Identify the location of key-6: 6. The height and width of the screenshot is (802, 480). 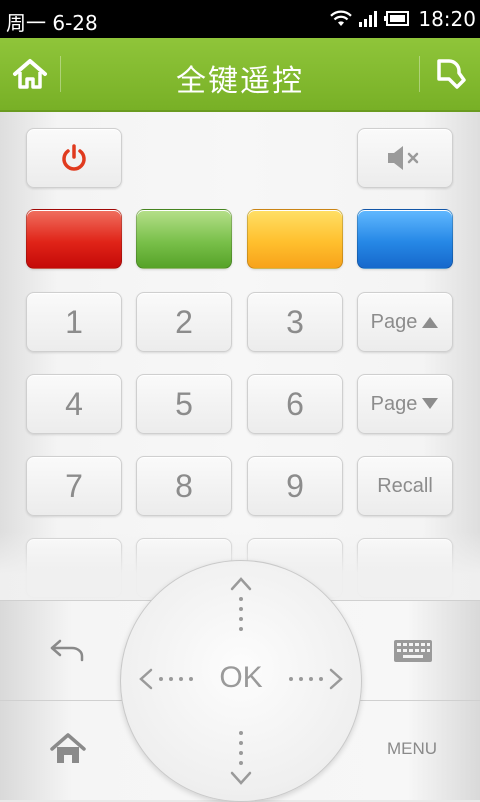
(295, 404).